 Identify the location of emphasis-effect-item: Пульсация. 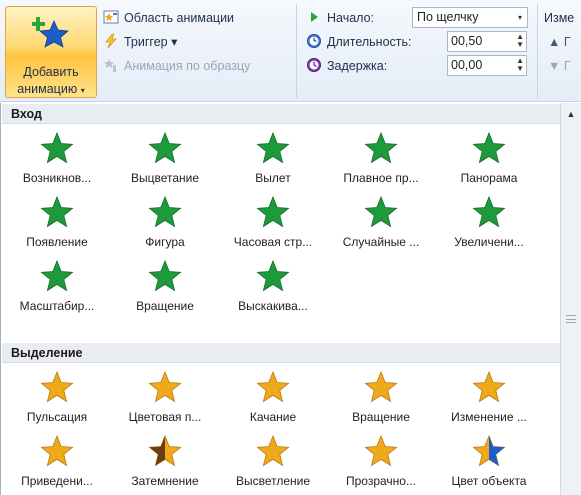
(57, 399).